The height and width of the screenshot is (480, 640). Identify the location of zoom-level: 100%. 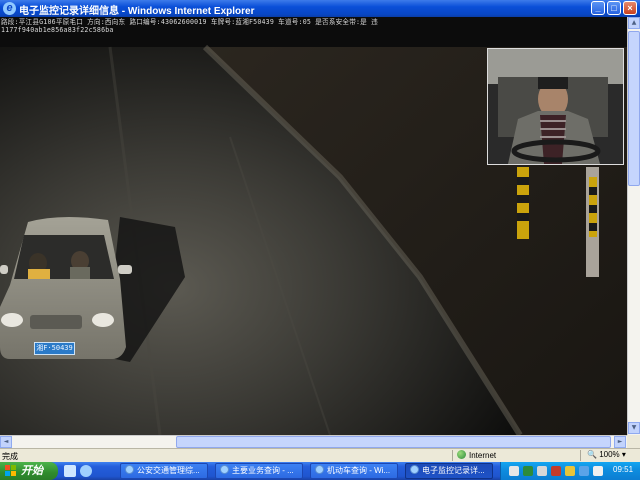
(609, 454).